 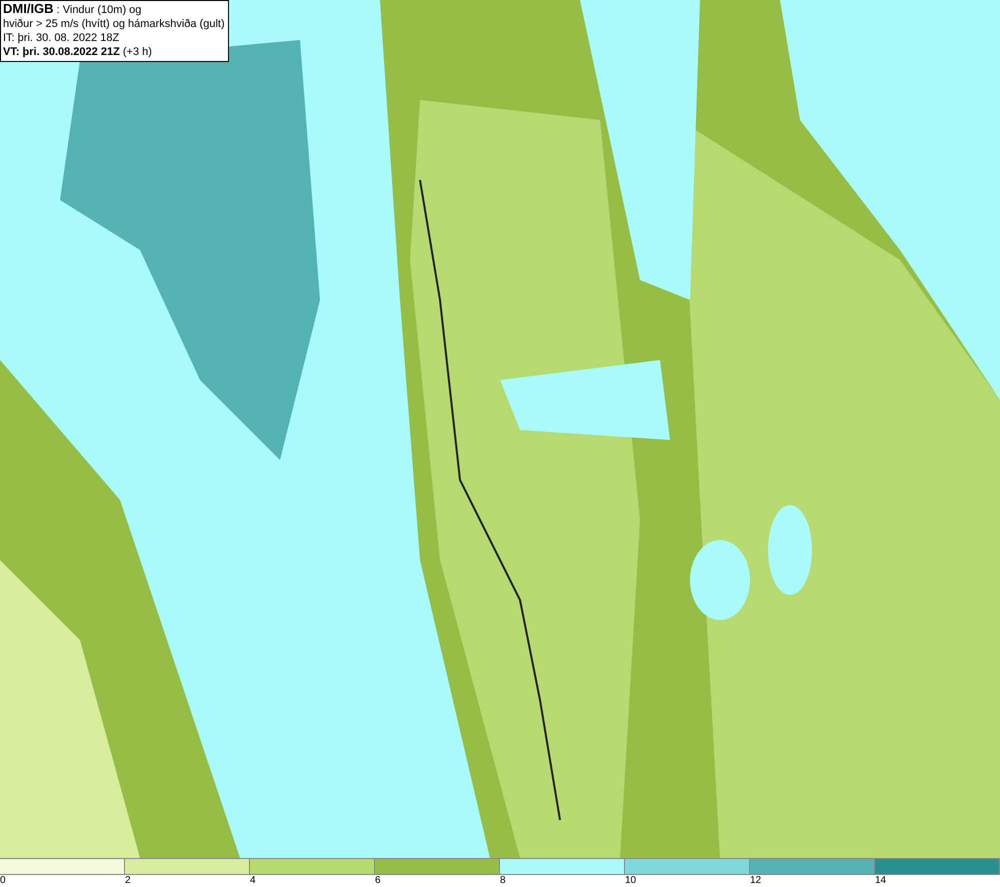 I want to click on tick-label: 2, so click(x=128, y=880).